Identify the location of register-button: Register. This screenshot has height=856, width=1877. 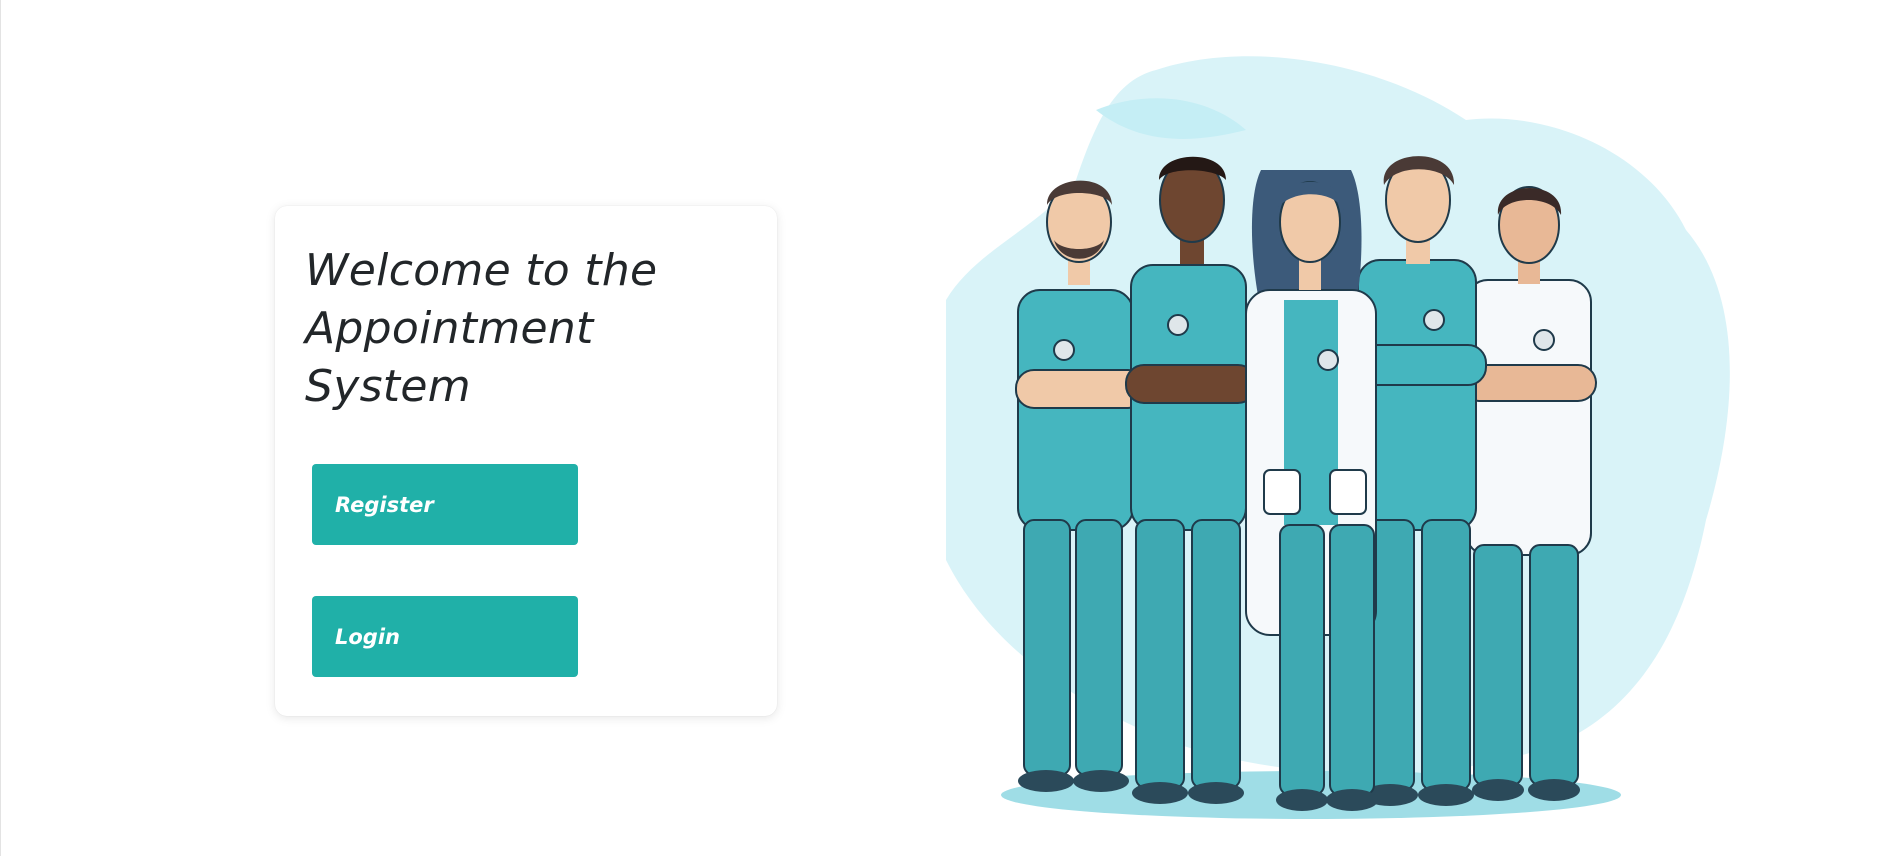
(445, 504).